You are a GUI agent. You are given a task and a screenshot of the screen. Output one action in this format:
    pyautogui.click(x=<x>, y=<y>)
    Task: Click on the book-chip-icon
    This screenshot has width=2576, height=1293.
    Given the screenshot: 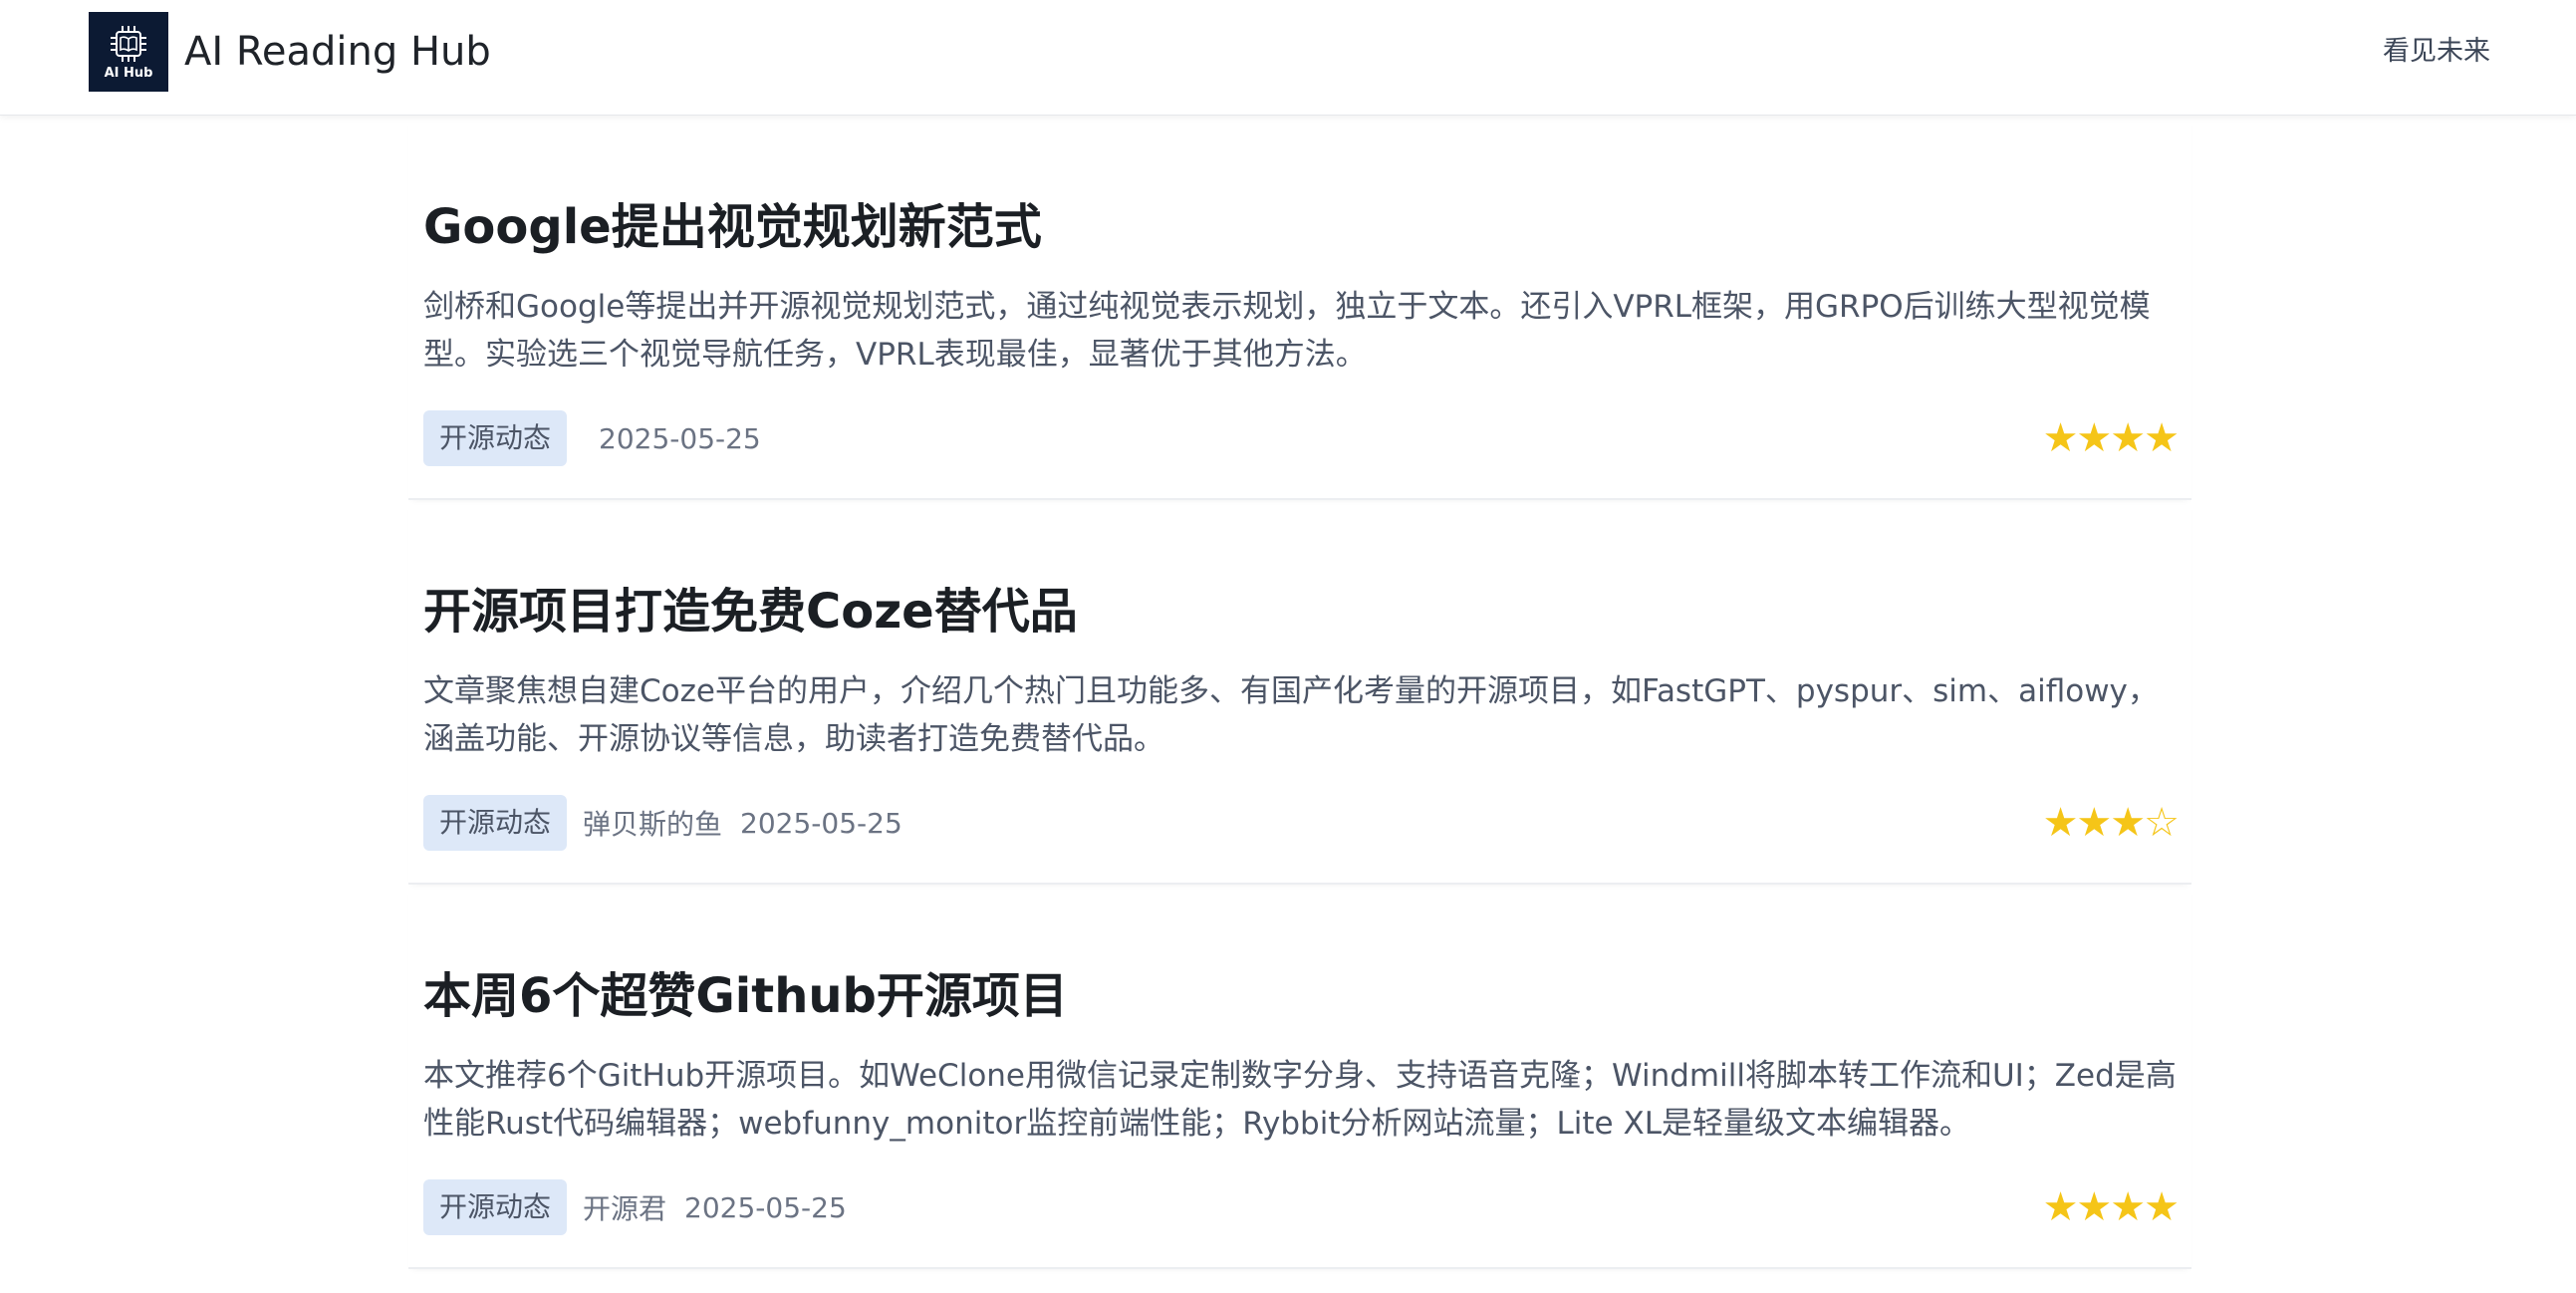 What is the action you would take?
    pyautogui.click(x=128, y=43)
    